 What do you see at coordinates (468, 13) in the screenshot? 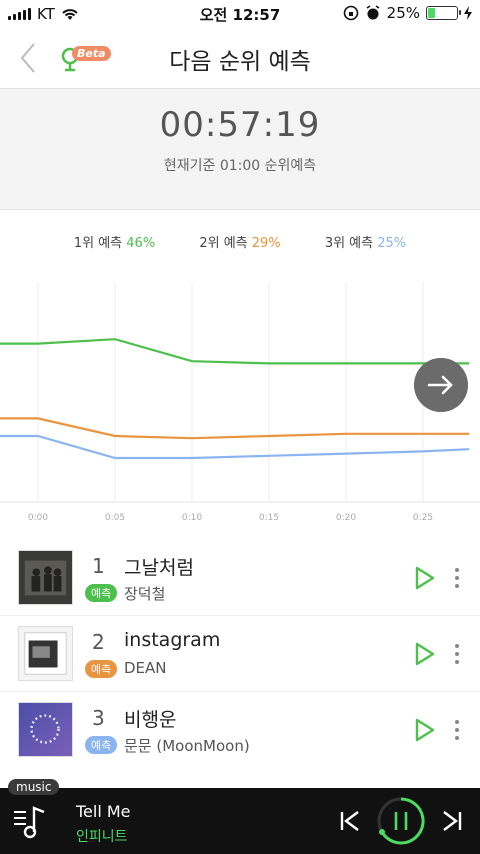
I see `charging-icon` at bounding box center [468, 13].